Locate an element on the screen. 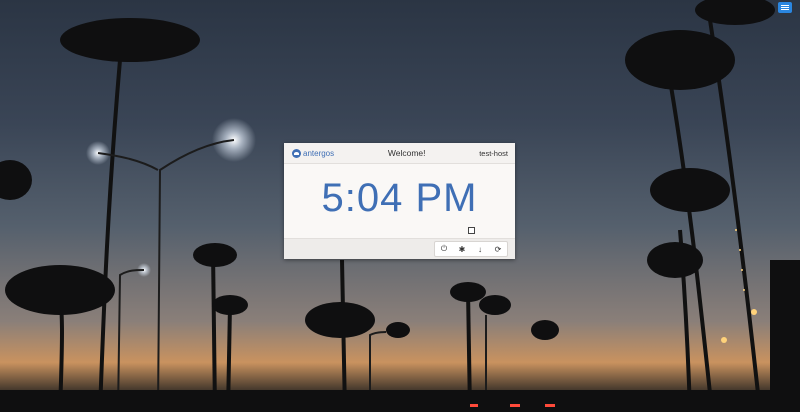 The image size is (800, 412). hostname-label: test-host is located at coordinates (493, 153).